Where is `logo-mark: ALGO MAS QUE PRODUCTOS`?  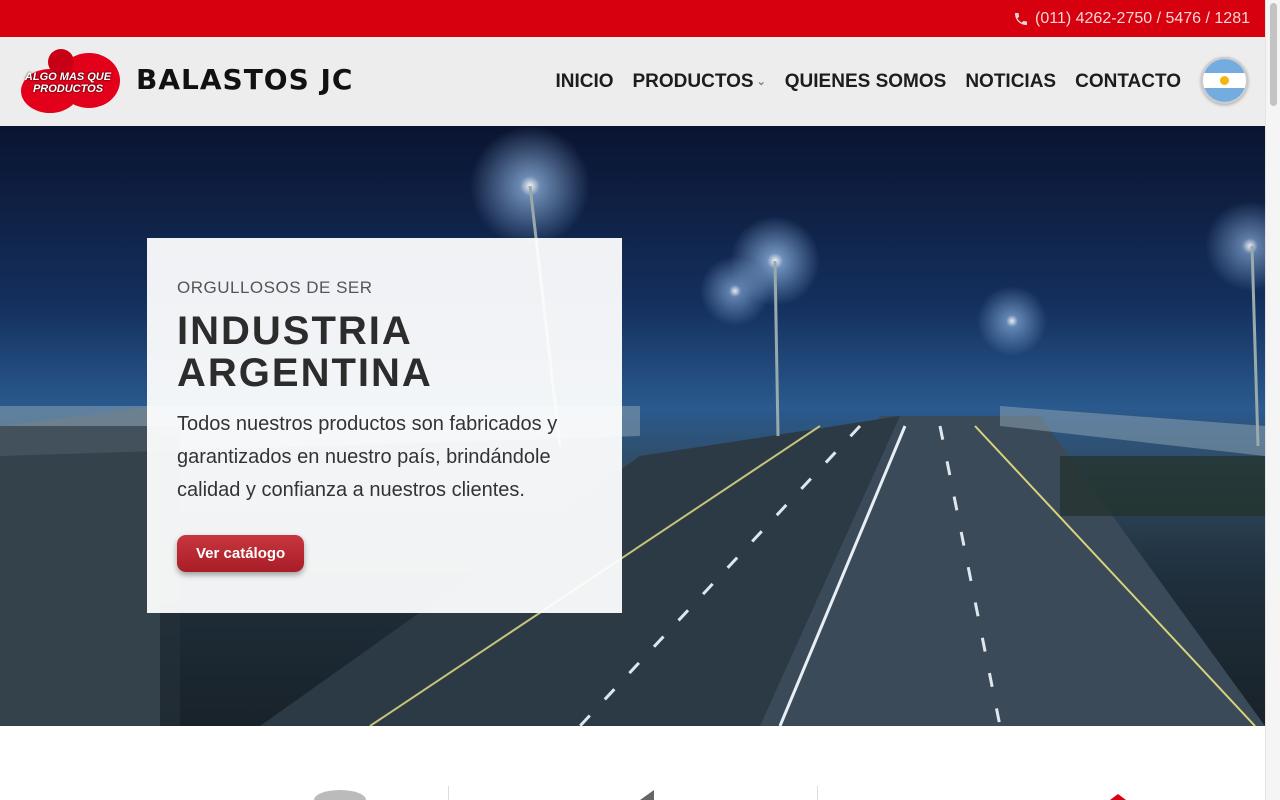
logo-mark: ALGO MAS QUE PRODUCTOS is located at coordinates (73, 81).